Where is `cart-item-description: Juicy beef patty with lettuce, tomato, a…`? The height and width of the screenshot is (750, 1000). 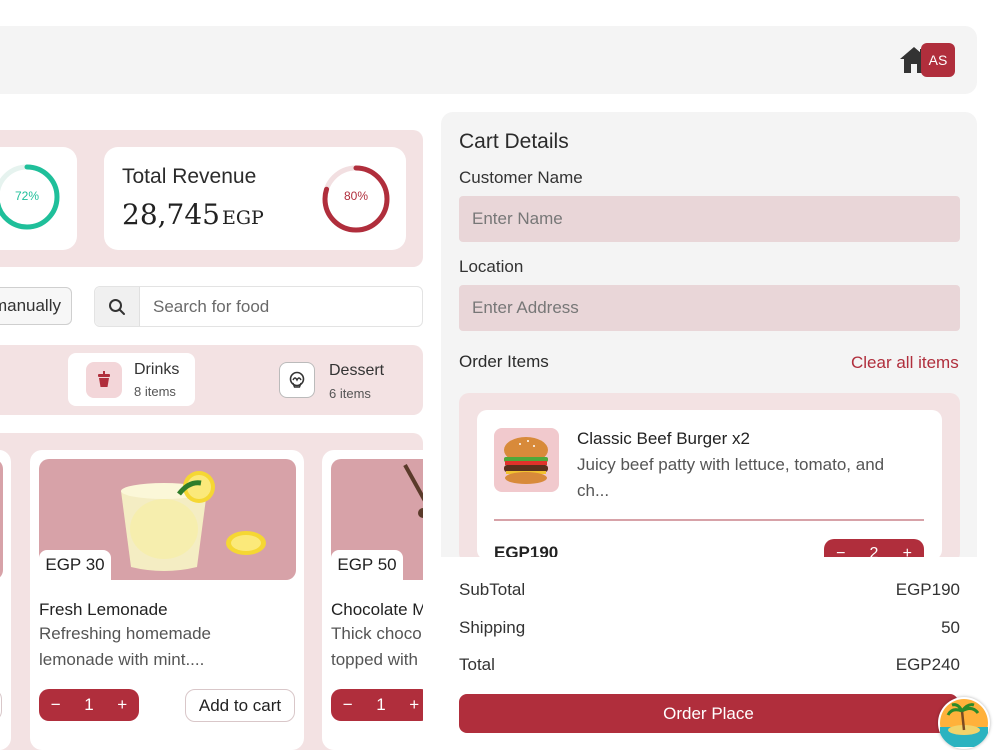
cart-item-description: Juicy beef patty with lettuce, tomato, a… is located at coordinates (731, 477).